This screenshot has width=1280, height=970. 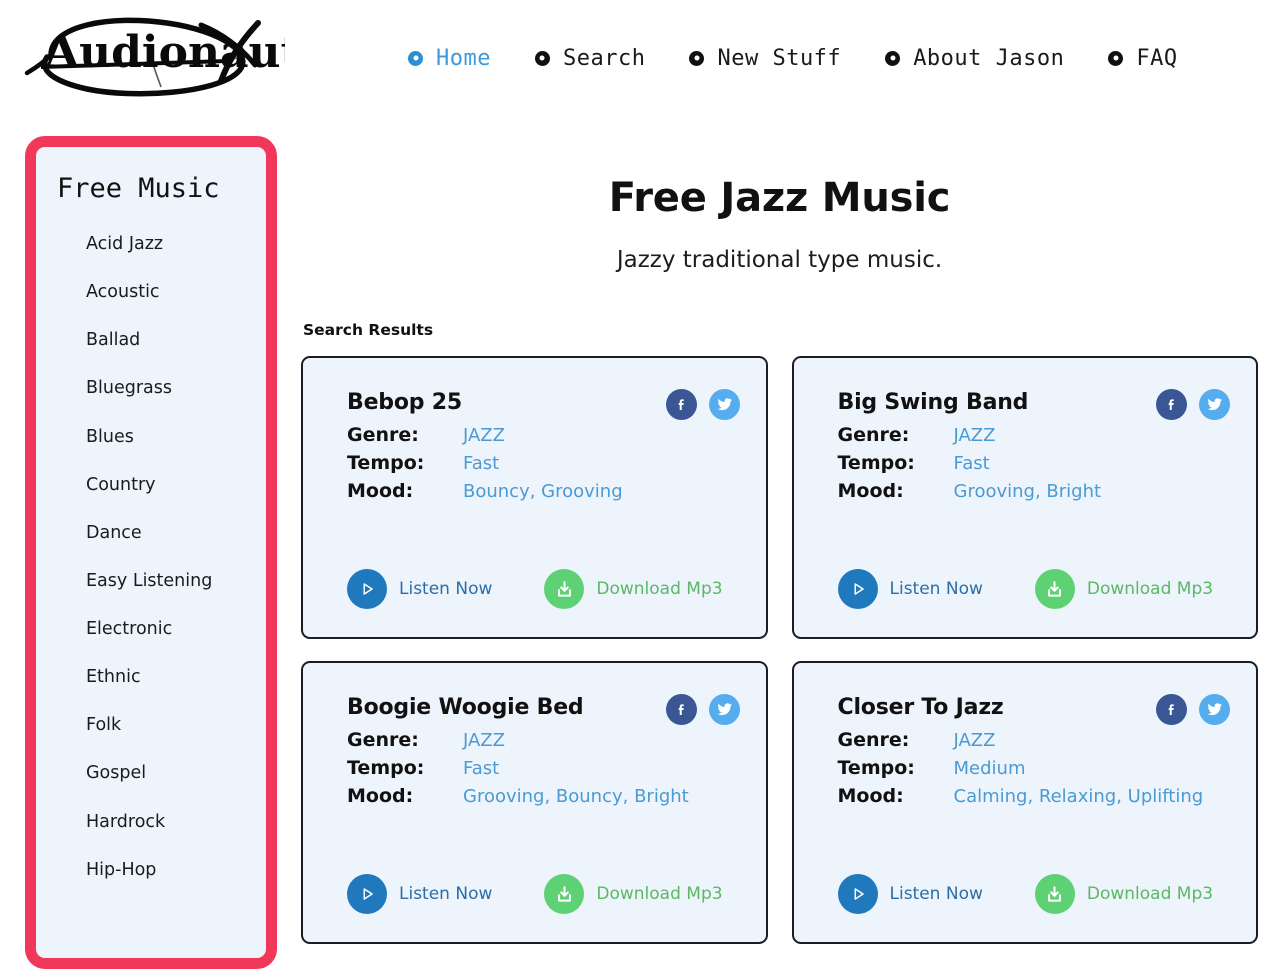 I want to click on track-title: Closer To Jazz, so click(x=920, y=707).